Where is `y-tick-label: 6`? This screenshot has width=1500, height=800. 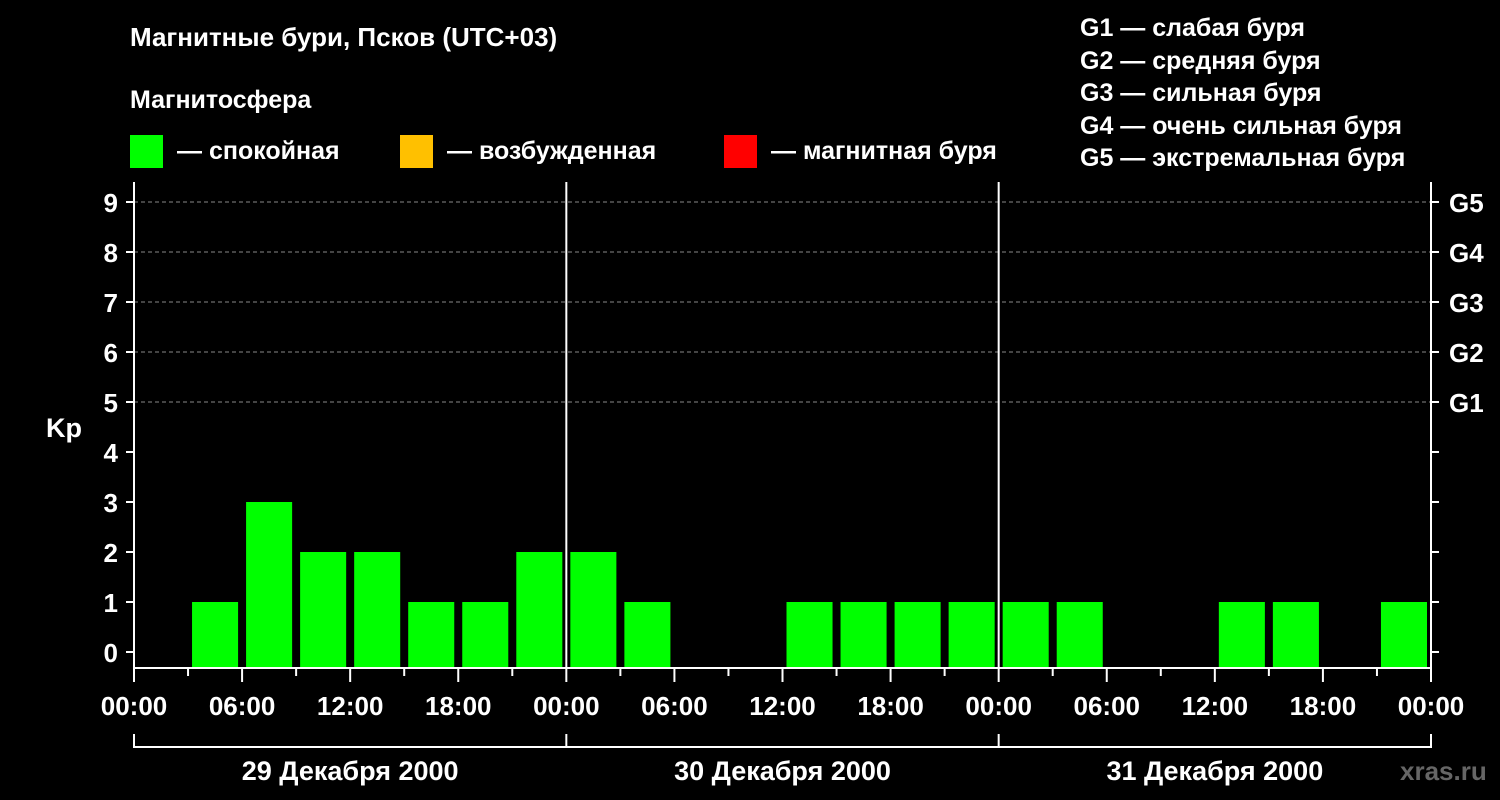 y-tick-label: 6 is located at coordinates (111, 353).